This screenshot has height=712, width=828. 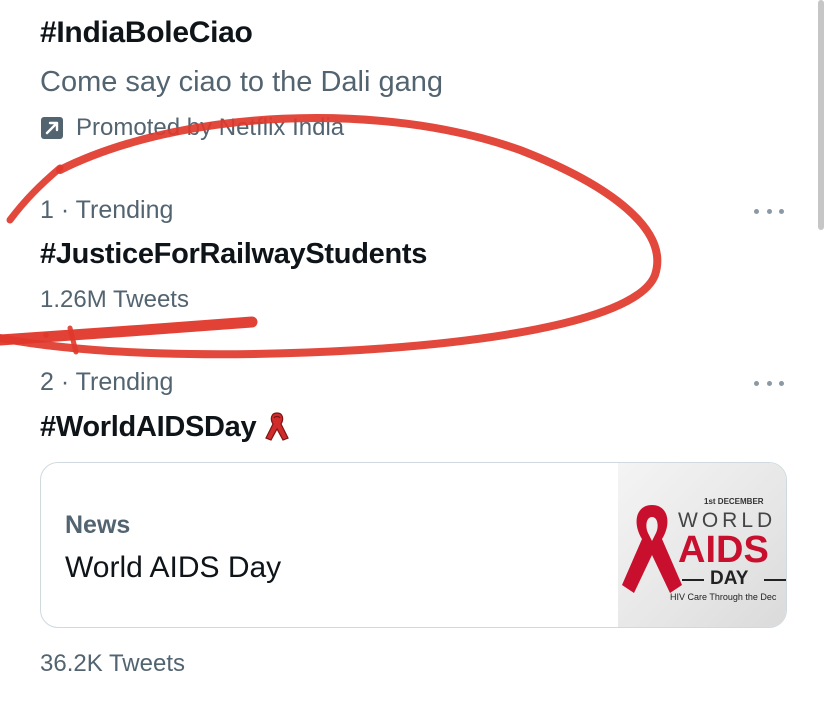 What do you see at coordinates (821, 115) in the screenshot?
I see `scrollbar` at bounding box center [821, 115].